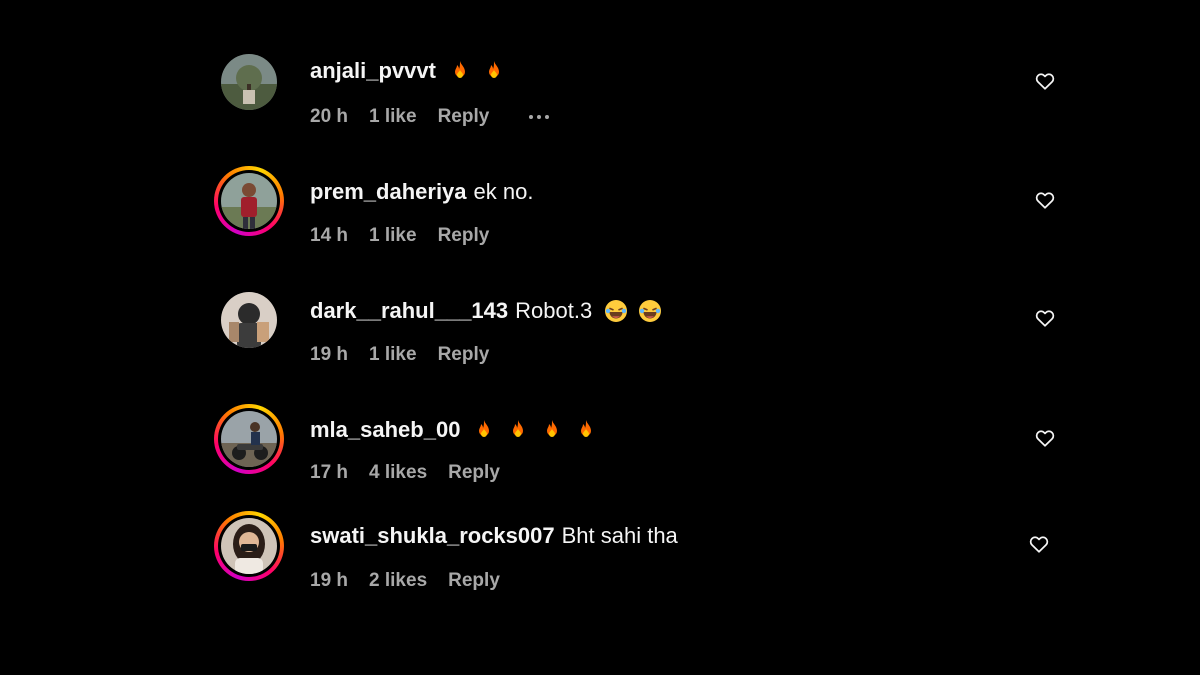 Image resolution: width=1200 pixels, height=675 pixels. I want to click on like-count: 4 likes, so click(398, 473).